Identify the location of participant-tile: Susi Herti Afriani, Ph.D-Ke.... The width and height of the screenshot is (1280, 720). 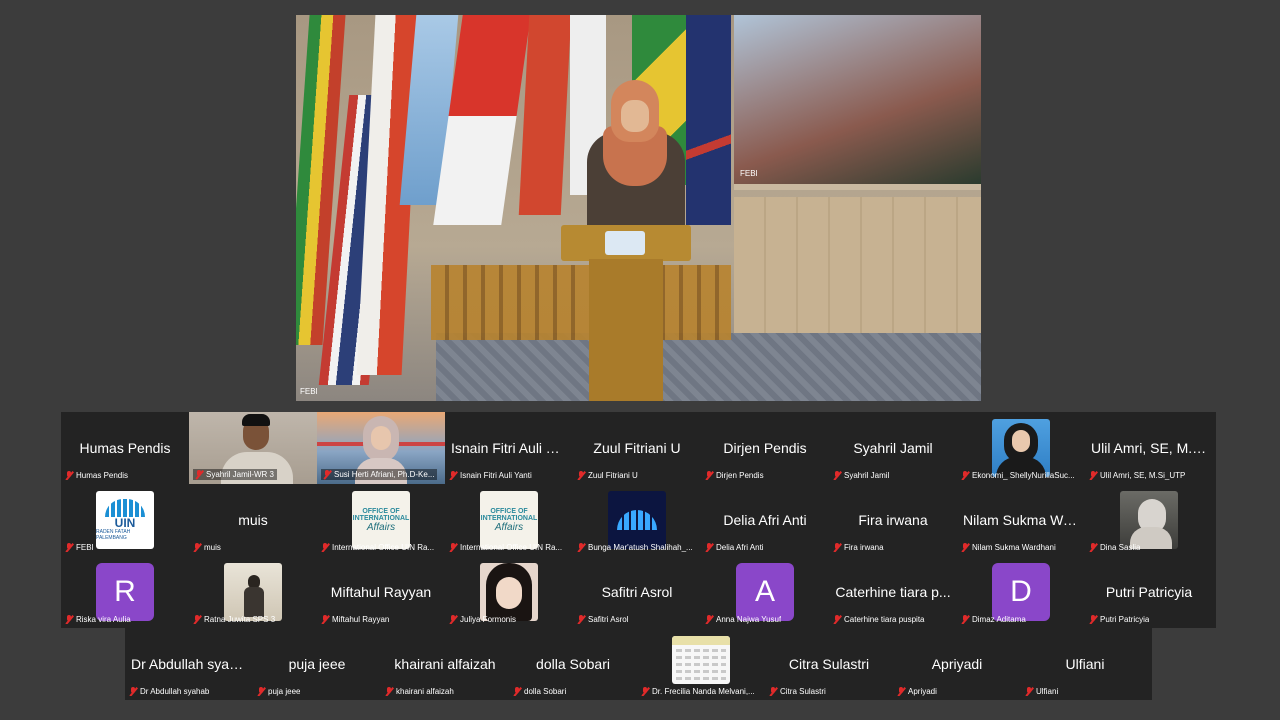
(381, 448).